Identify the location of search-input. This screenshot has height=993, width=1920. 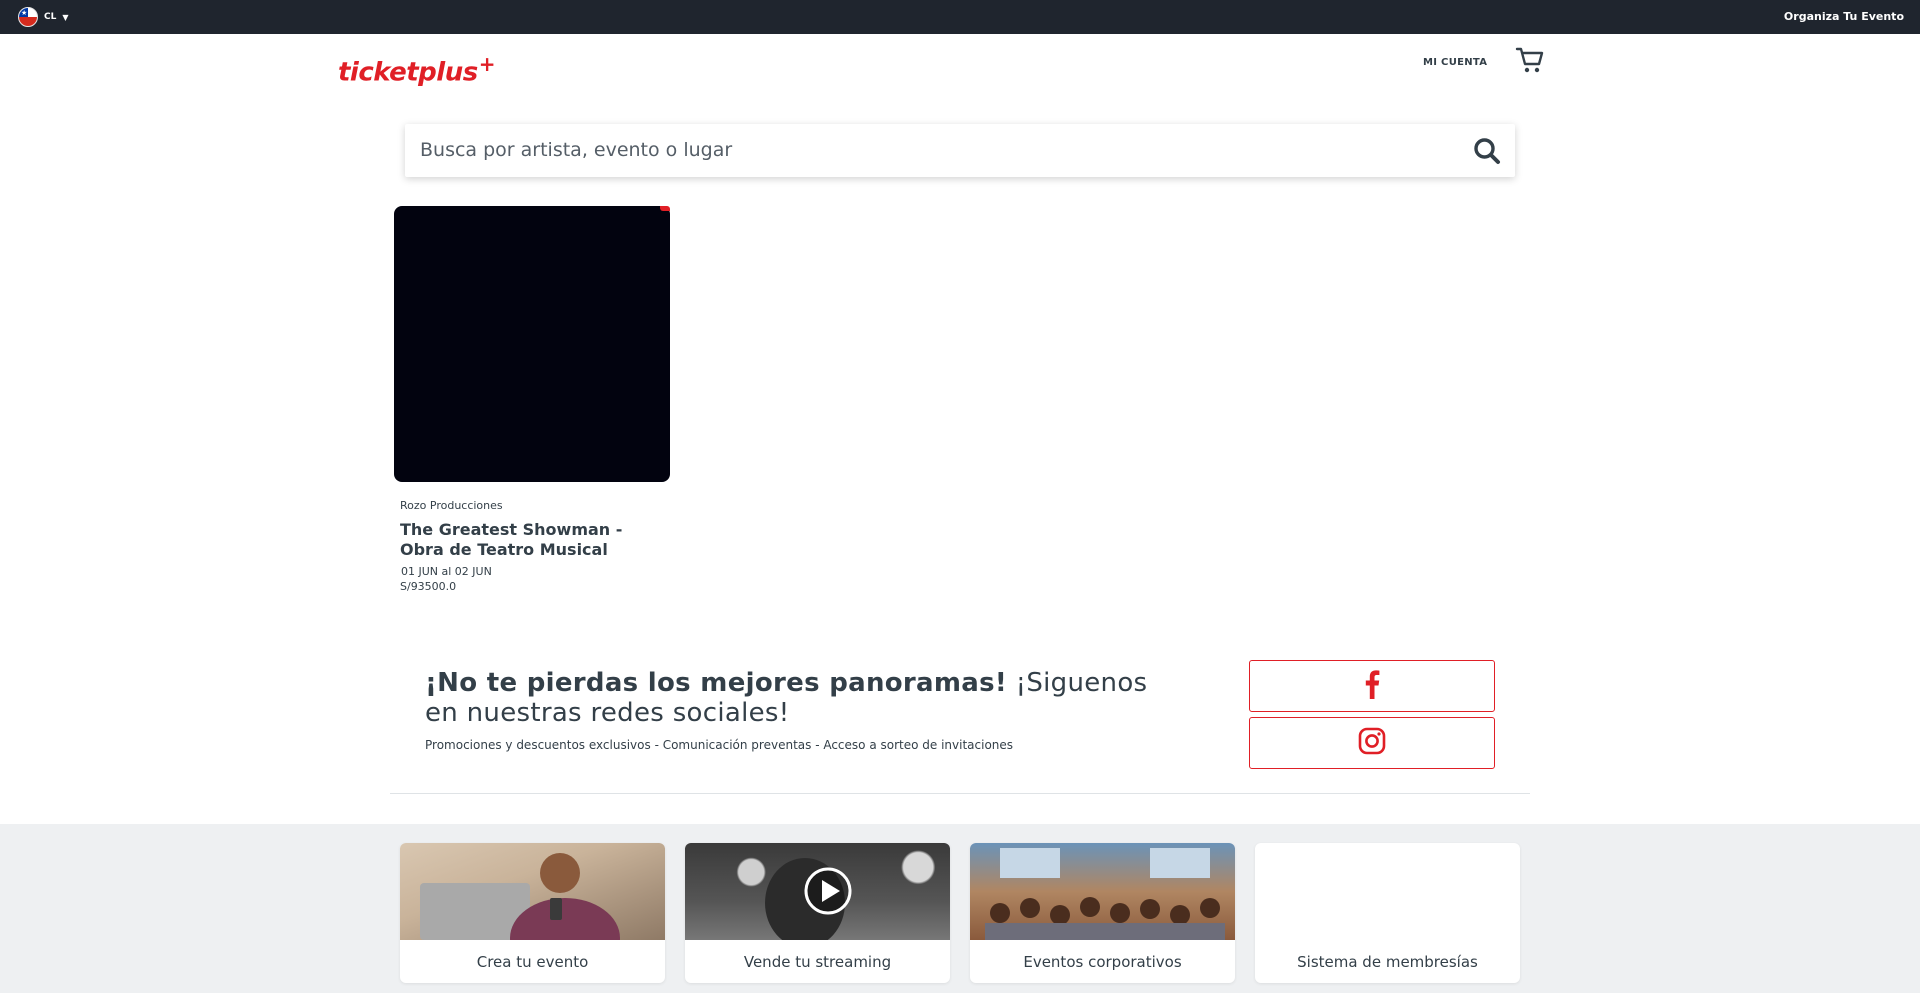
(920, 150).